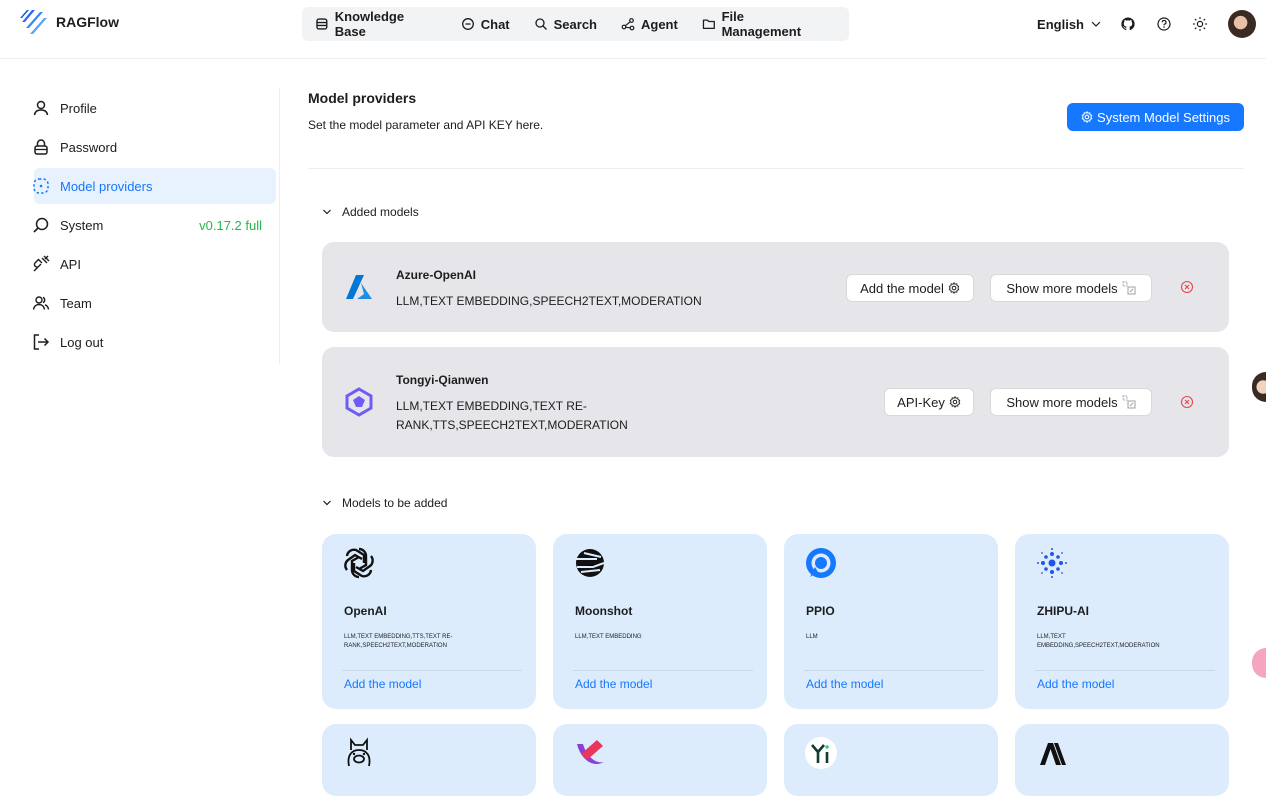 The image size is (1266, 796). Describe the element at coordinates (41, 303) in the screenshot. I see `team-icon` at that location.